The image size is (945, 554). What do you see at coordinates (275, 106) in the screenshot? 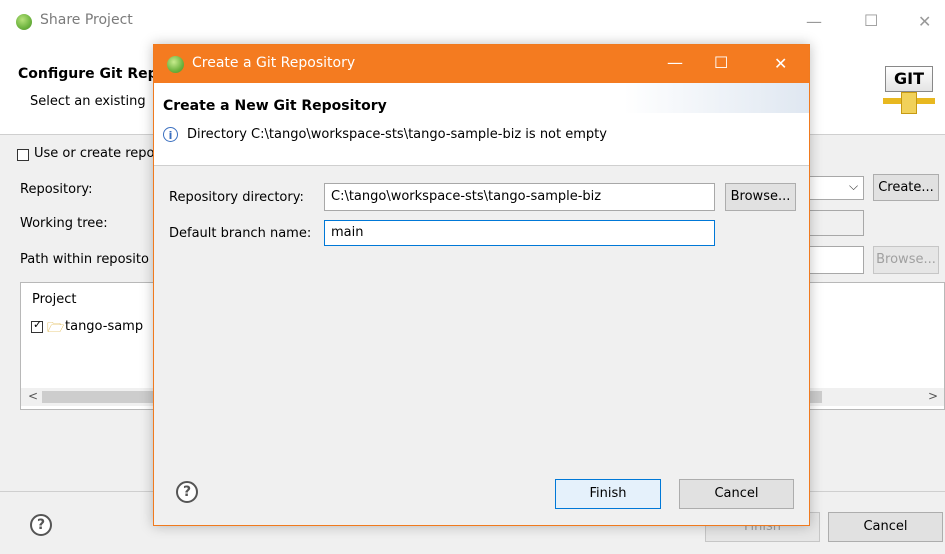
I see `dialog-header-title: Create a New Git Repository` at bounding box center [275, 106].